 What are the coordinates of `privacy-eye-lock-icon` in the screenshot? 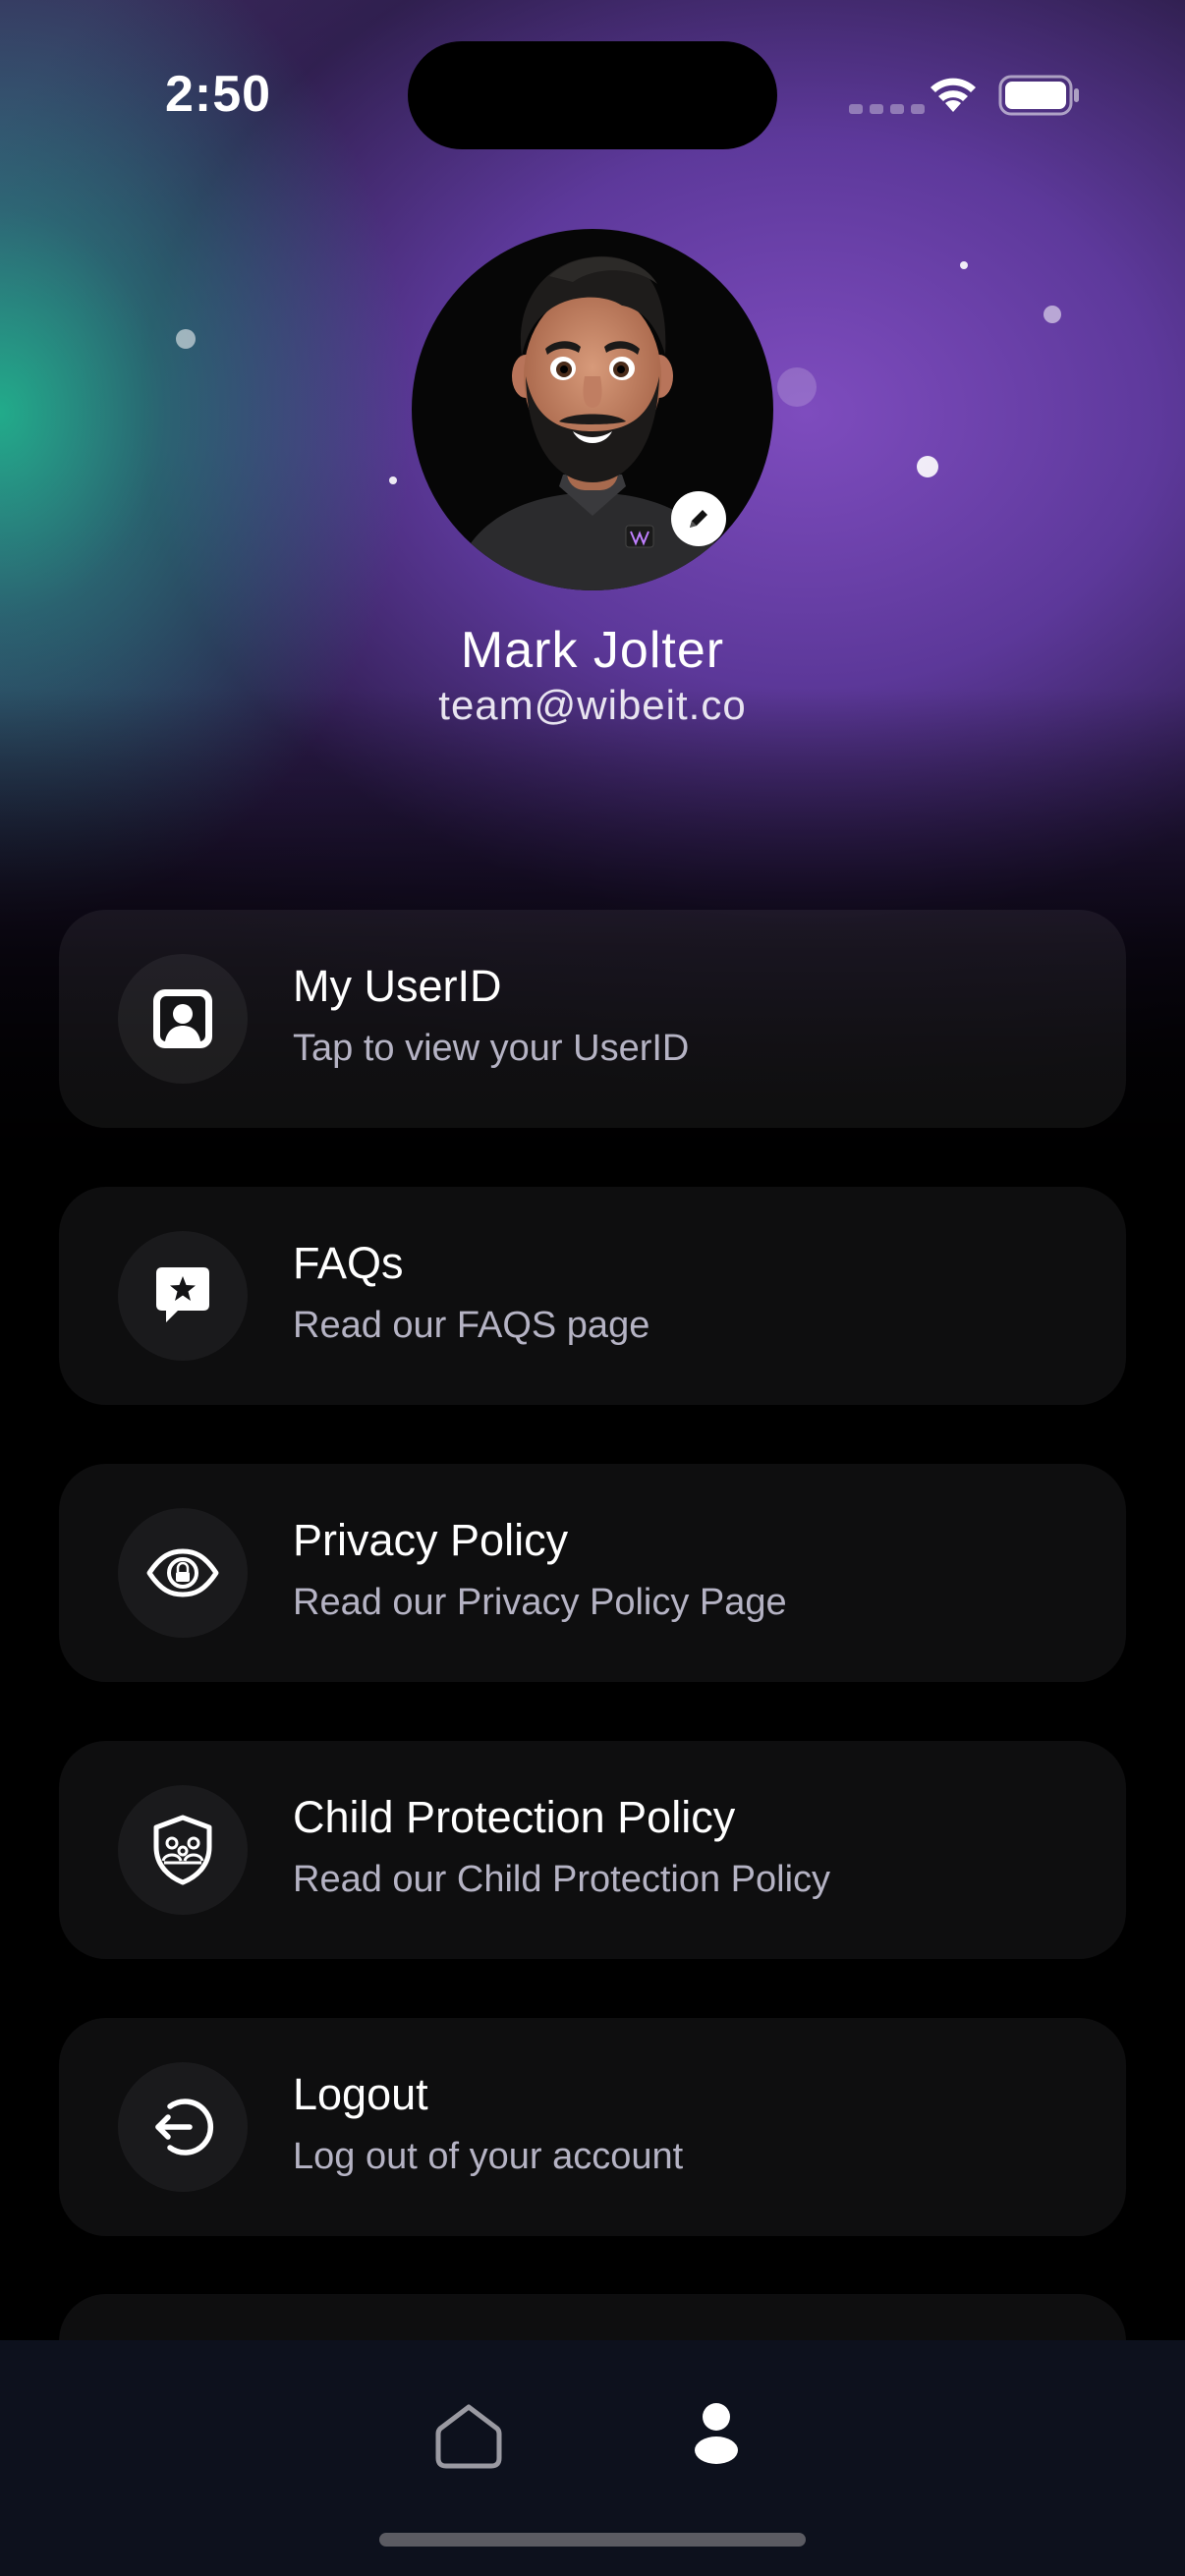 It's located at (183, 1572).